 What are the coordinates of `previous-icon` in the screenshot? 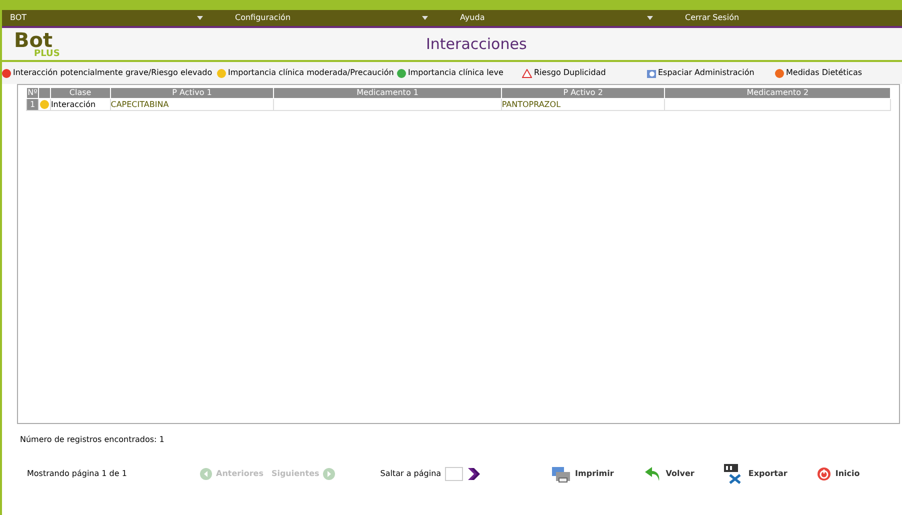 It's located at (206, 474).